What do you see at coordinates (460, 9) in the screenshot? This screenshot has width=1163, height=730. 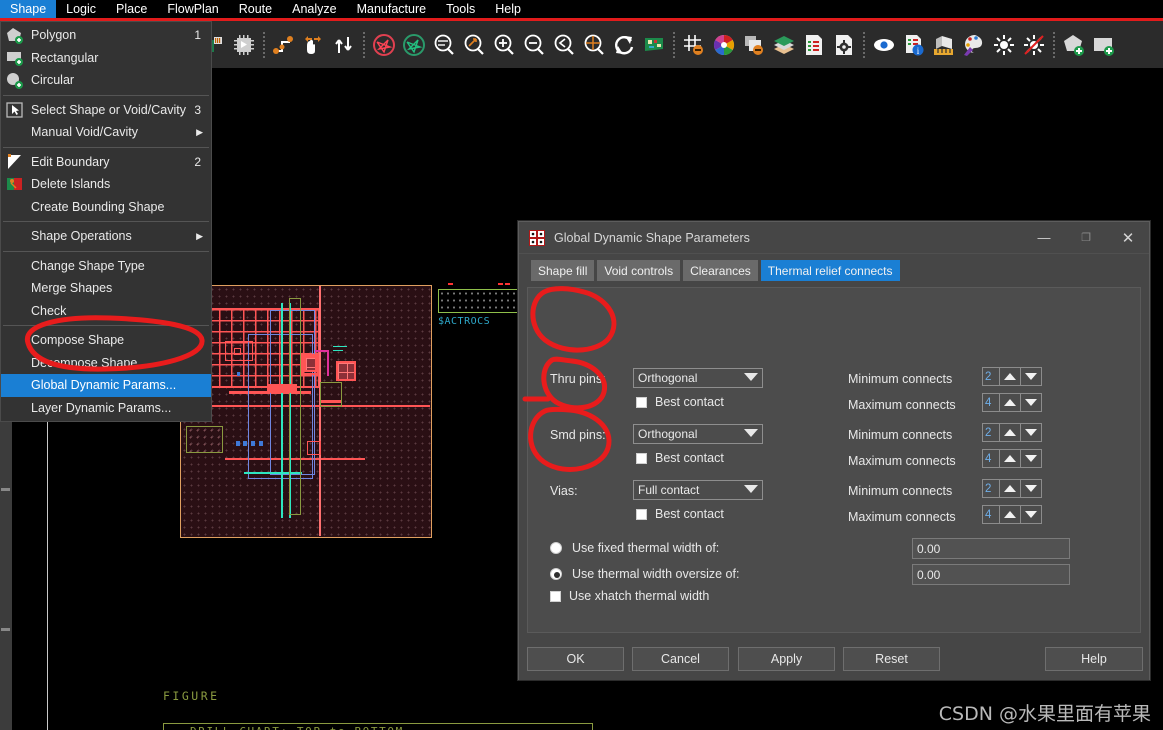 I see `menu-item-tools: Tools` at bounding box center [460, 9].